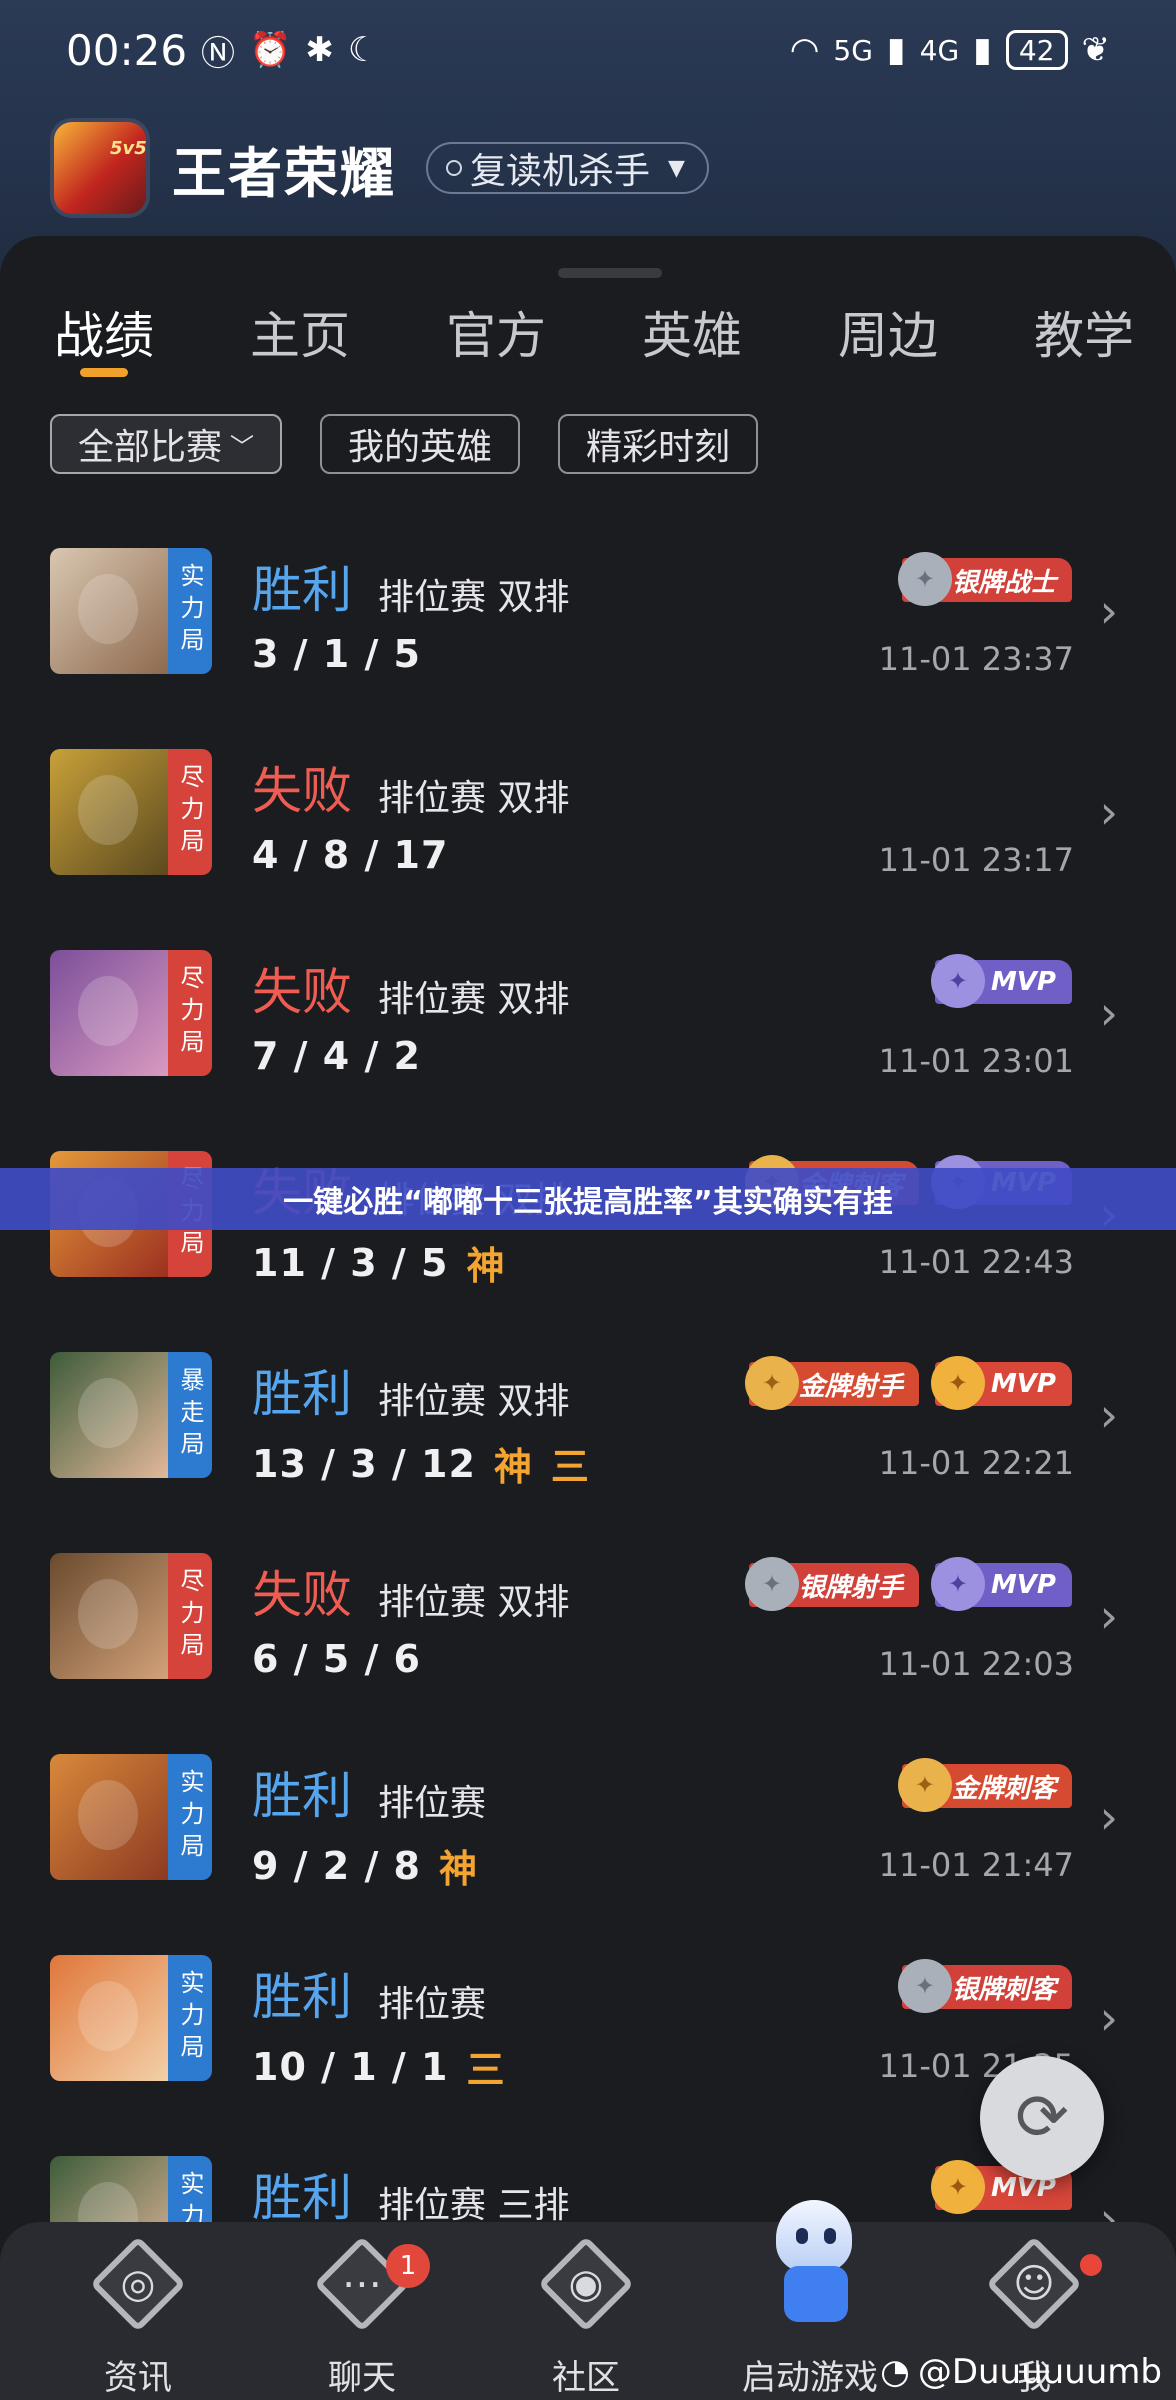 This screenshot has height=2400, width=1176. I want to click on badge-label: 银牌射手, so click(850, 1587).